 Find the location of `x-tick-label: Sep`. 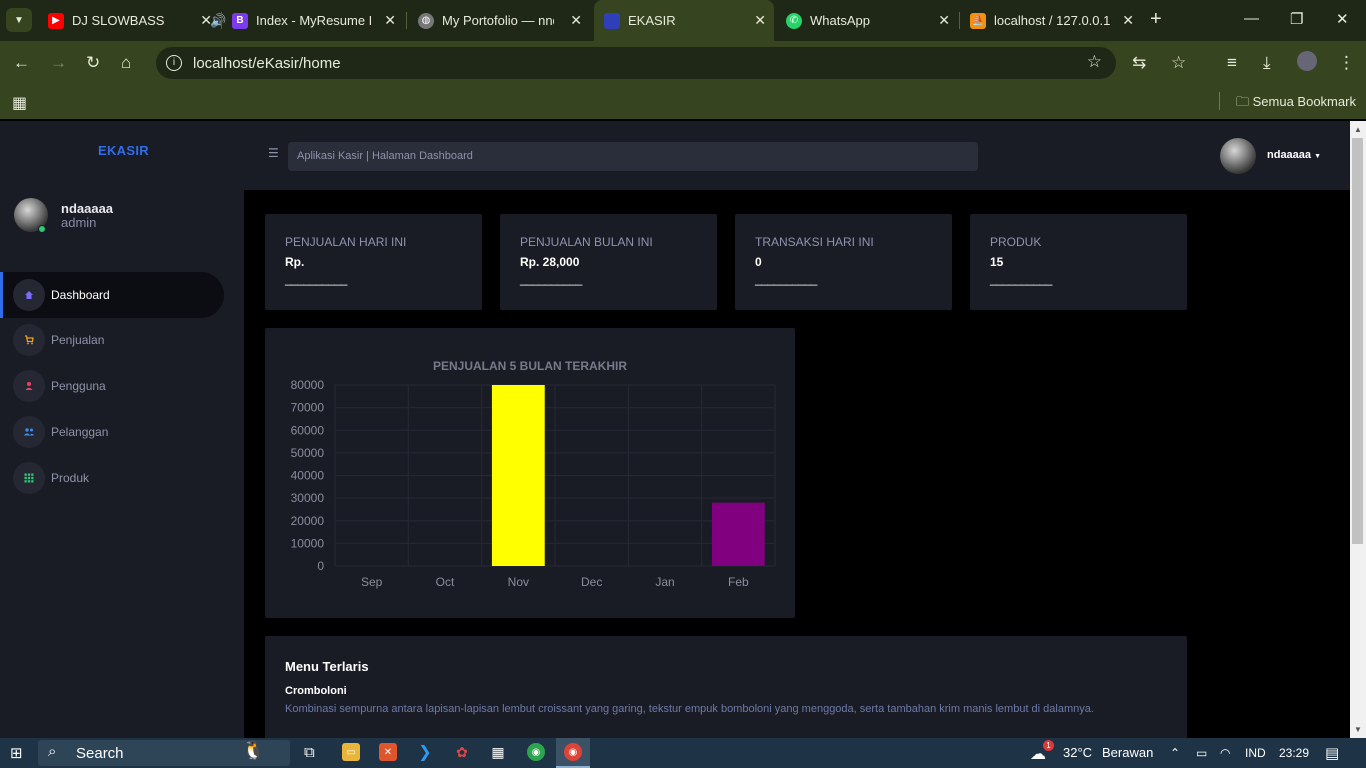

x-tick-label: Sep is located at coordinates (372, 582).